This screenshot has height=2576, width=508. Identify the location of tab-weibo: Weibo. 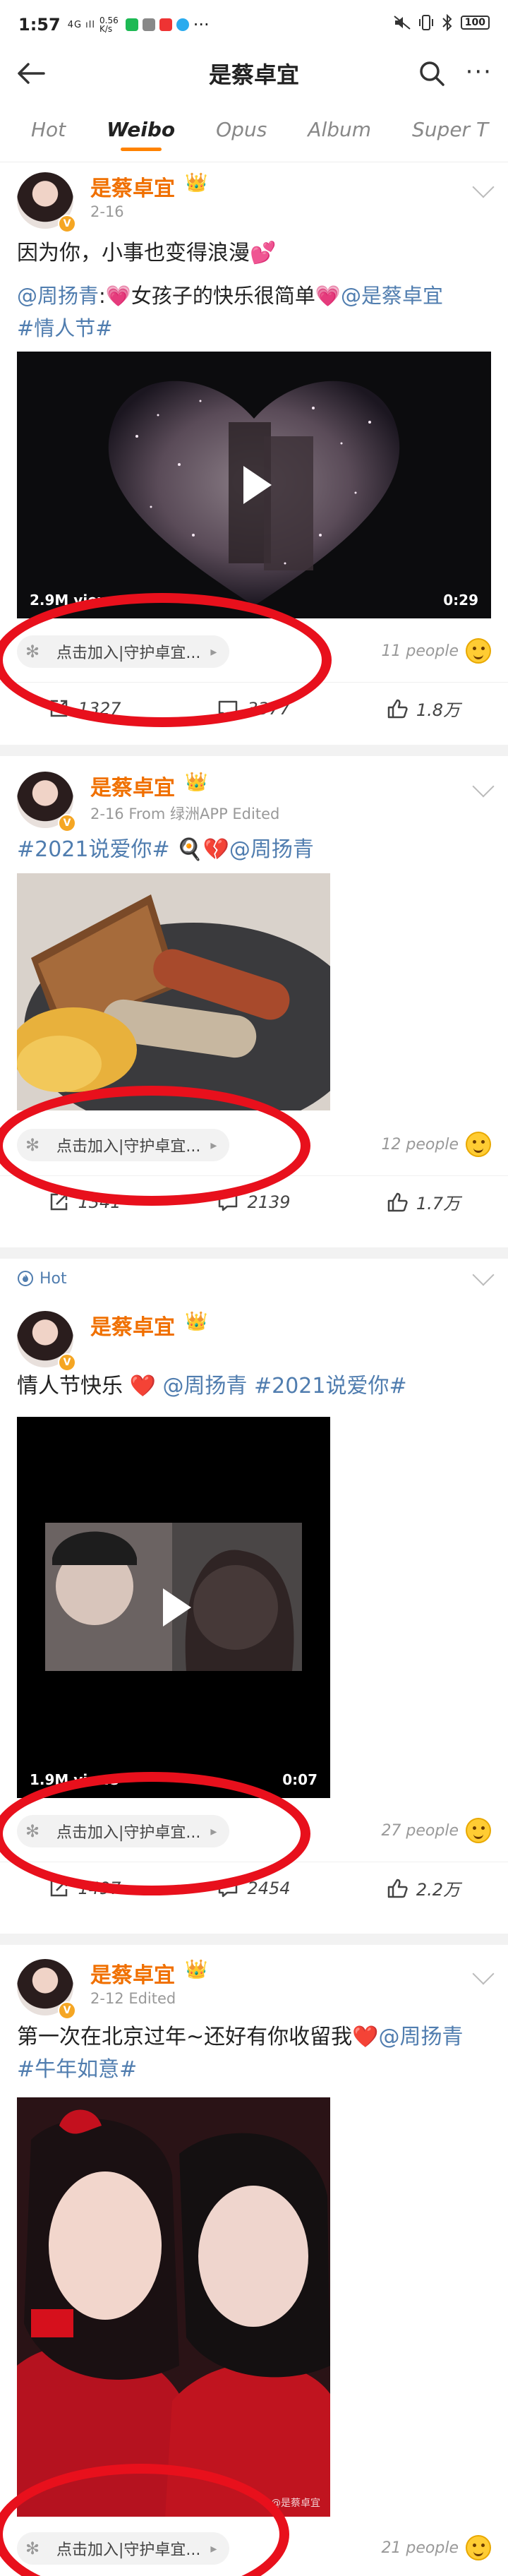
(141, 134).